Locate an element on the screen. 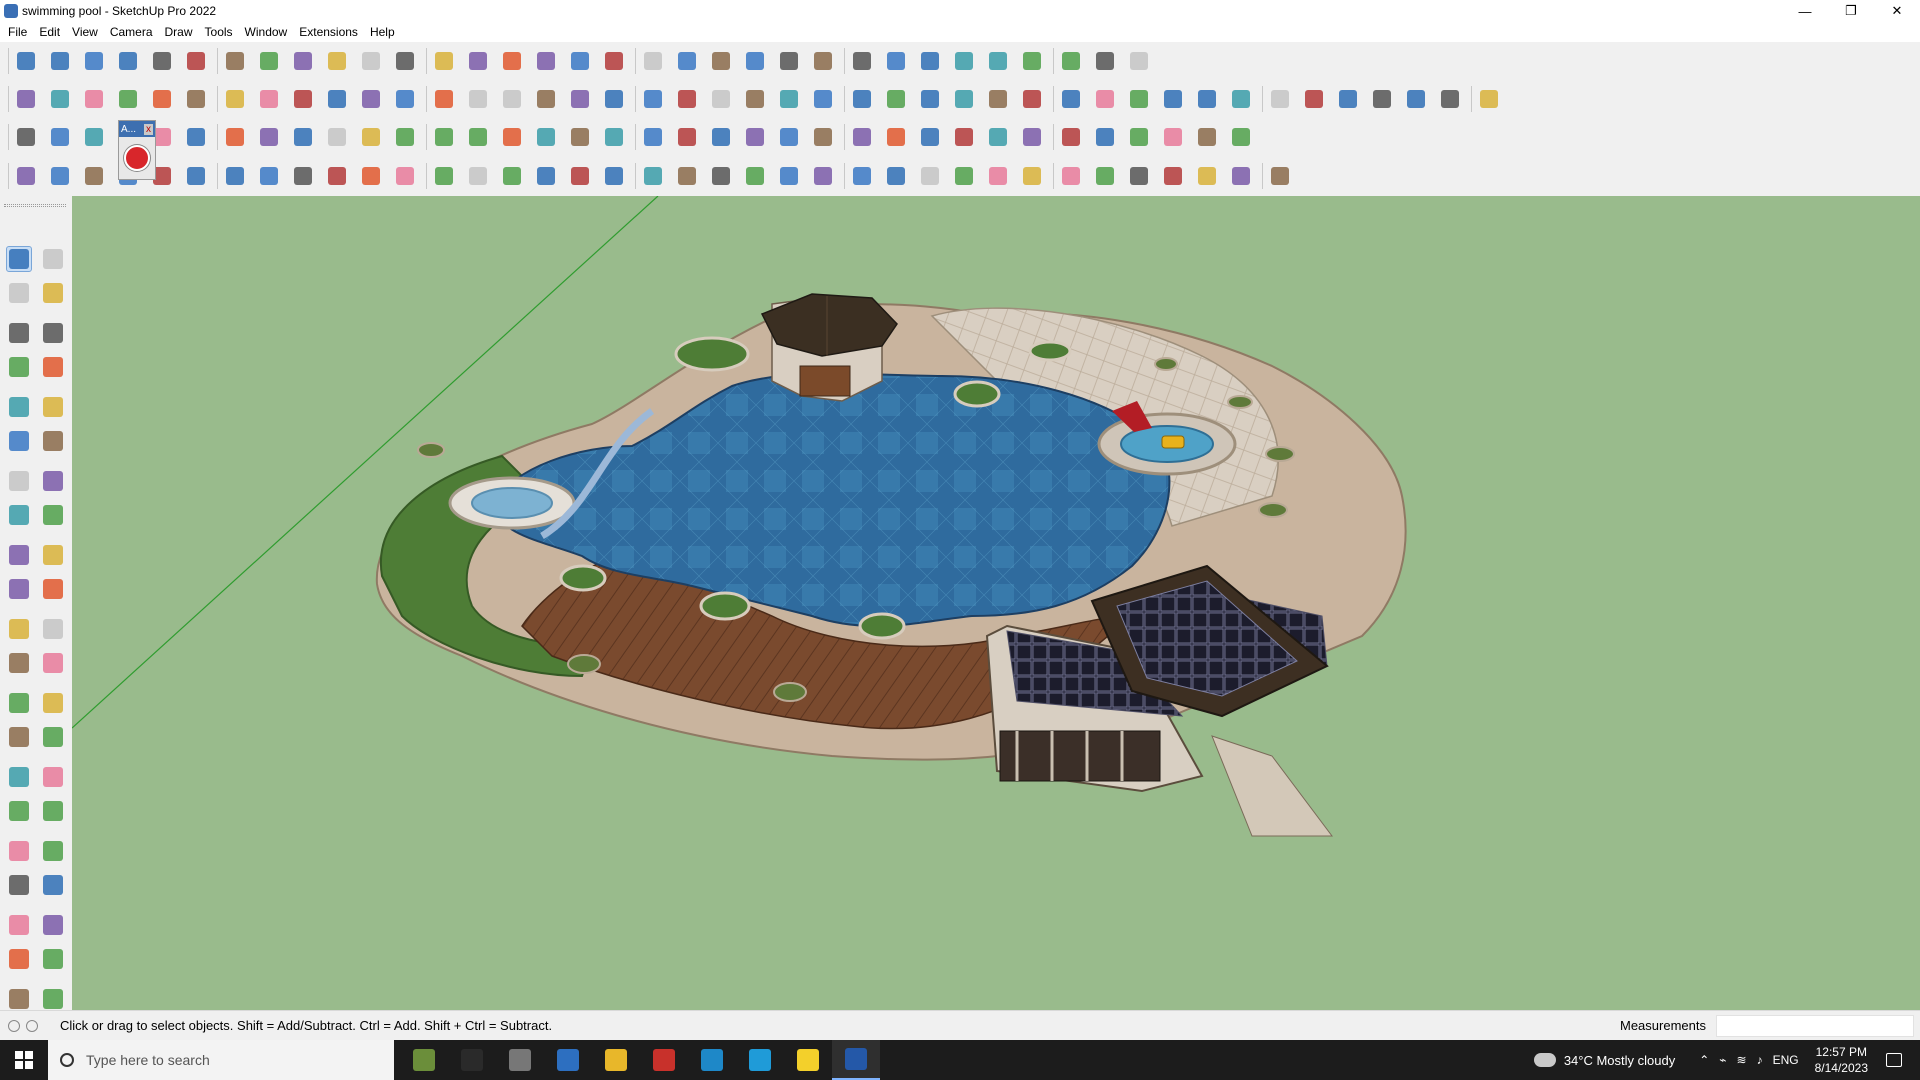 This screenshot has height=1080, width=1920. text-tool-icon is located at coordinates (444, 61).